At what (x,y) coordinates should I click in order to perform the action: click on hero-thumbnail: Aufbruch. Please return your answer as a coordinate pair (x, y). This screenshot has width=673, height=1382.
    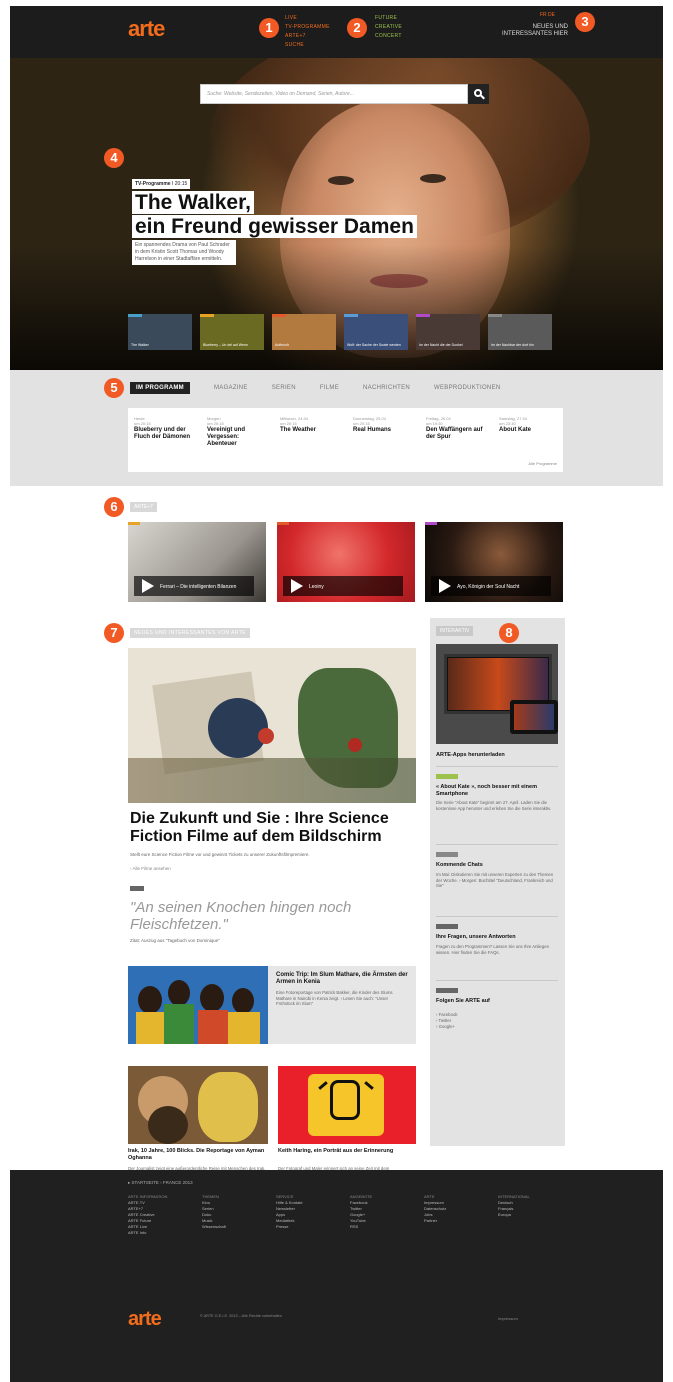
    Looking at the image, I should click on (304, 332).